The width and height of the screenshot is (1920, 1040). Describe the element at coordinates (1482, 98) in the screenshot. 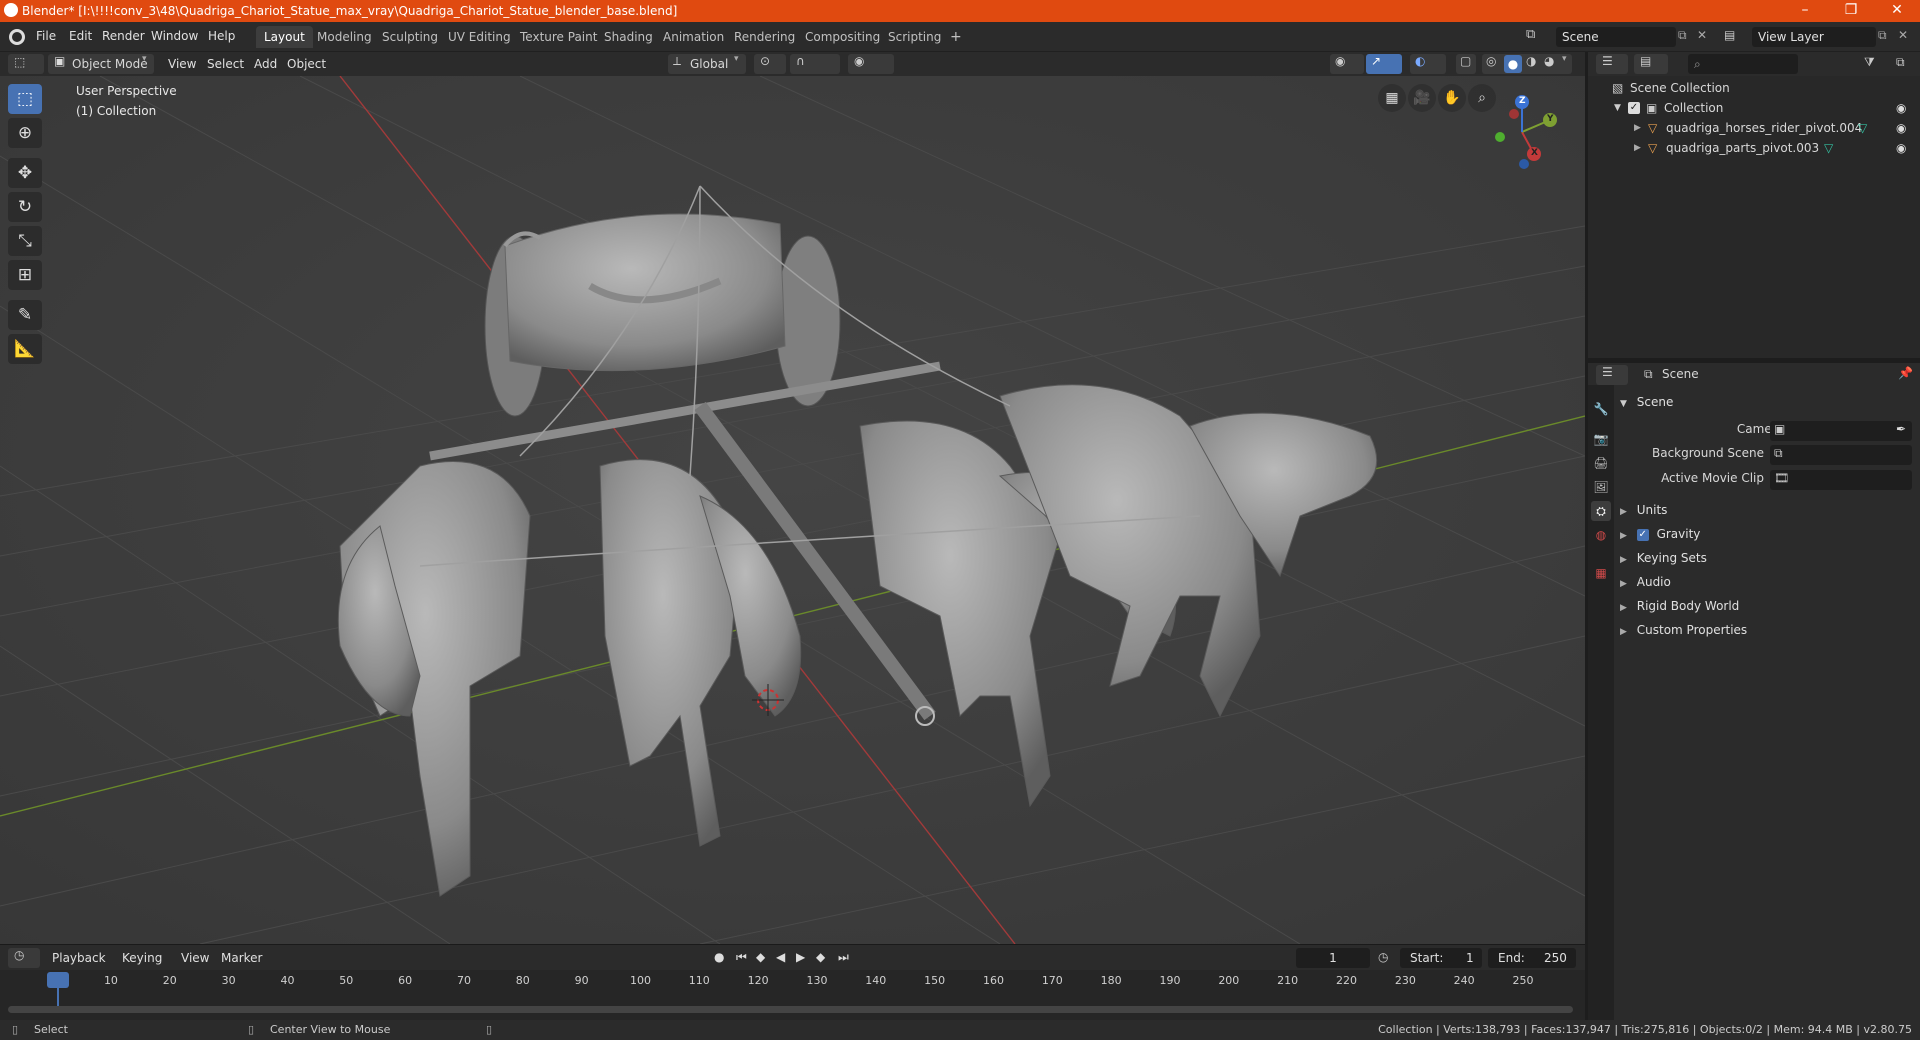

I see `zoom-icon: ⌕` at that location.